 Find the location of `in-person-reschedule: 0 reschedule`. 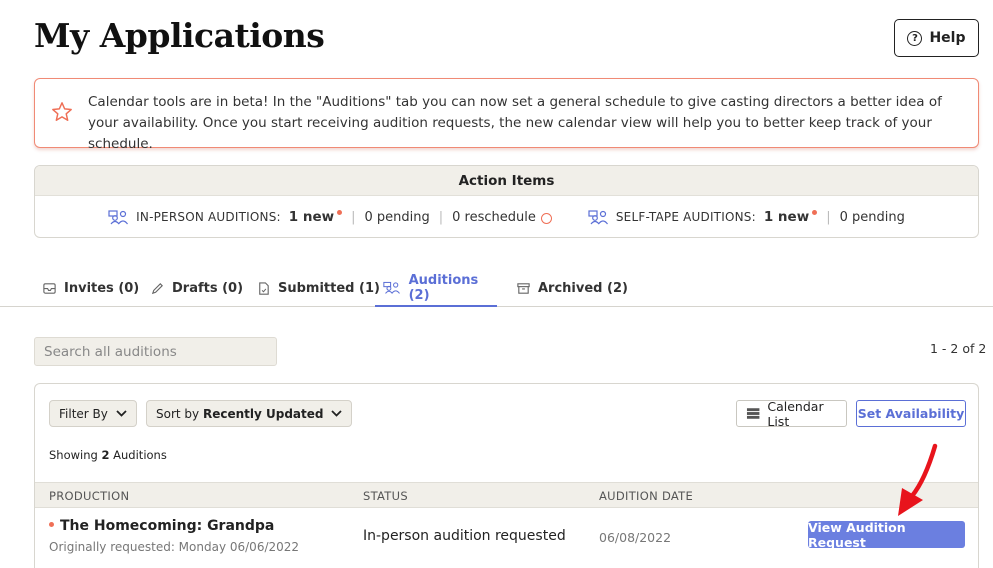

in-person-reschedule: 0 reschedule is located at coordinates (494, 217).